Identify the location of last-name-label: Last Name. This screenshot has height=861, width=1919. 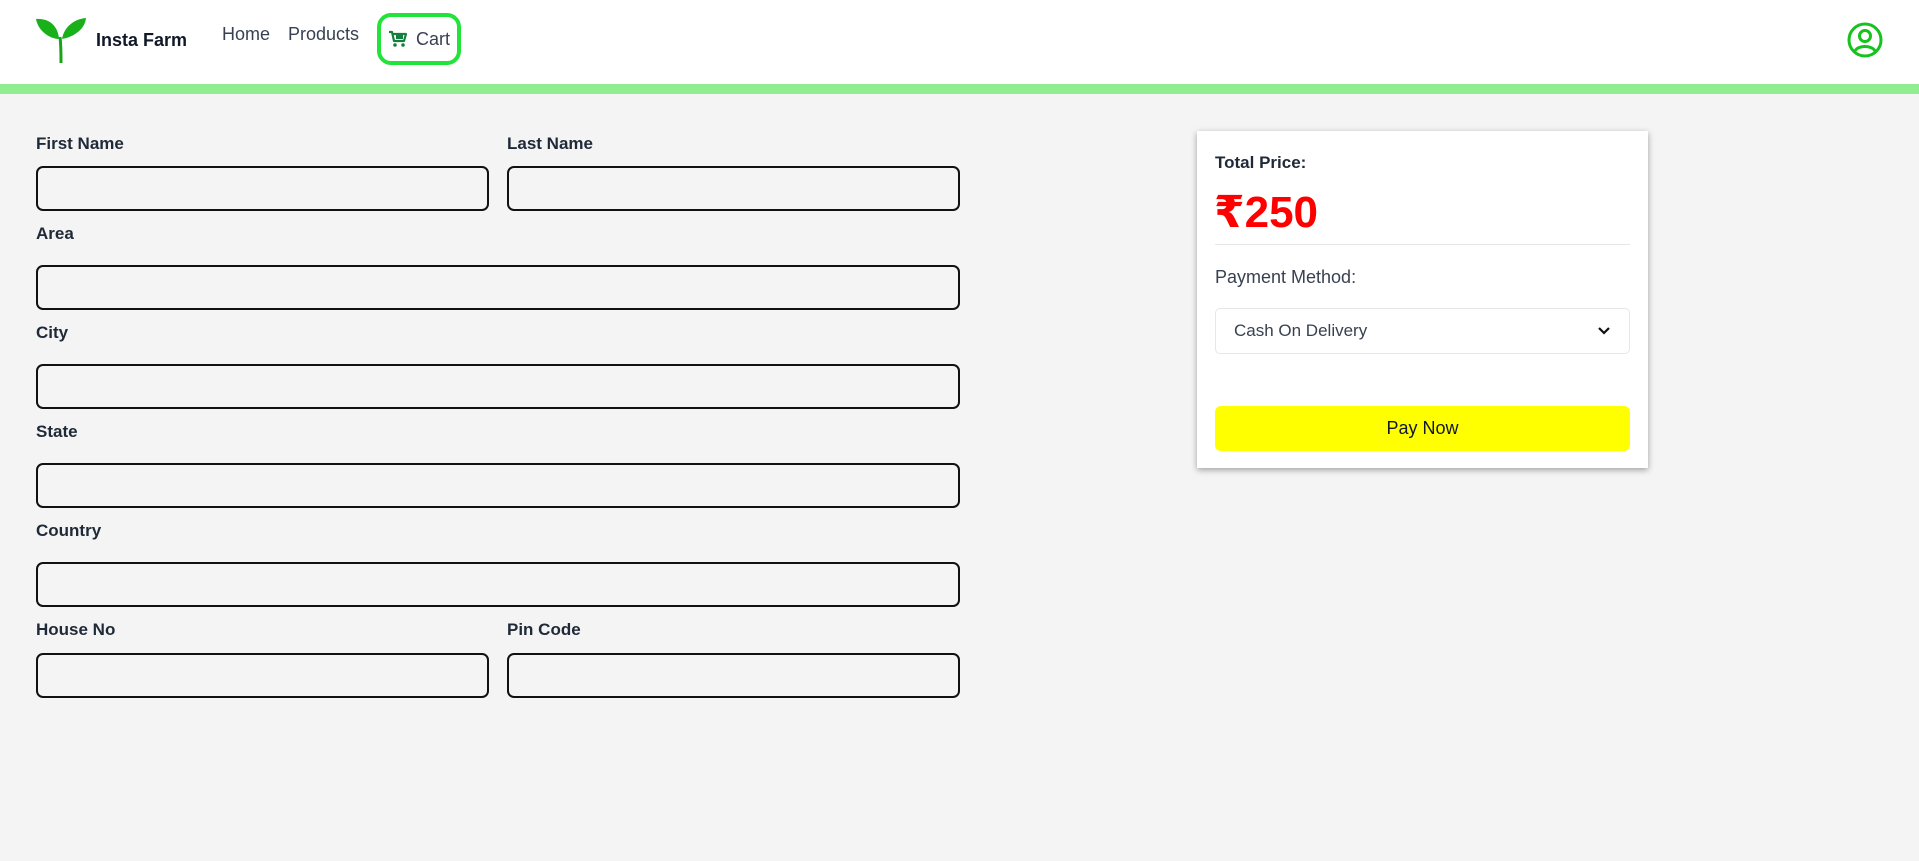
(550, 143).